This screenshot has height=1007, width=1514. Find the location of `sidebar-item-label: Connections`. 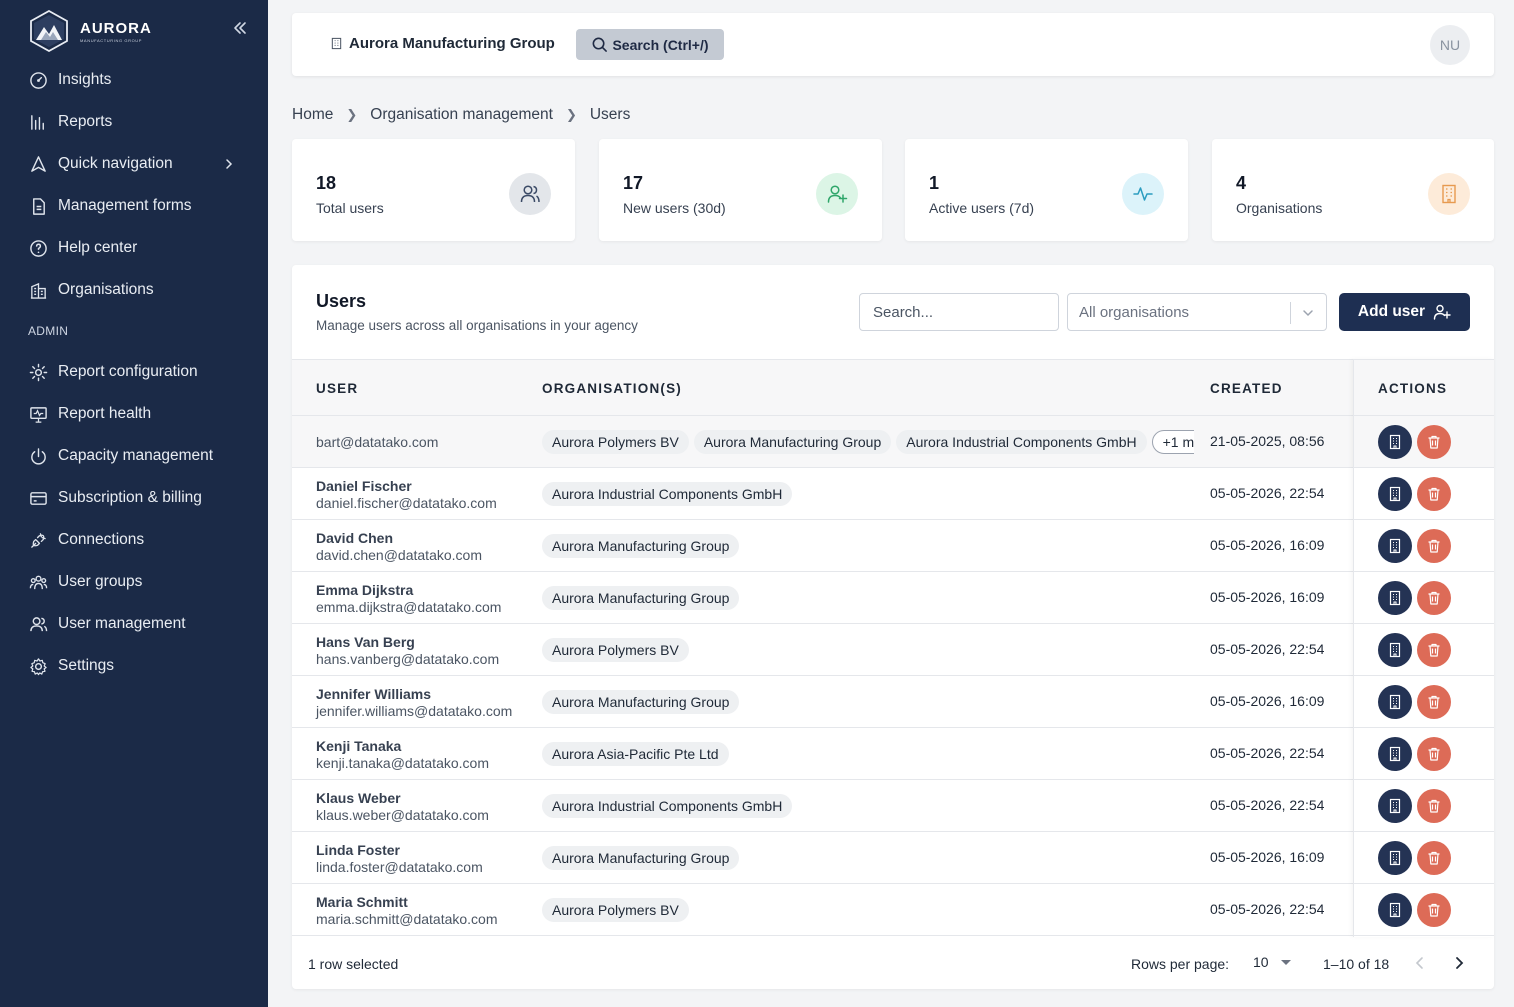

sidebar-item-label: Connections is located at coordinates (101, 539).